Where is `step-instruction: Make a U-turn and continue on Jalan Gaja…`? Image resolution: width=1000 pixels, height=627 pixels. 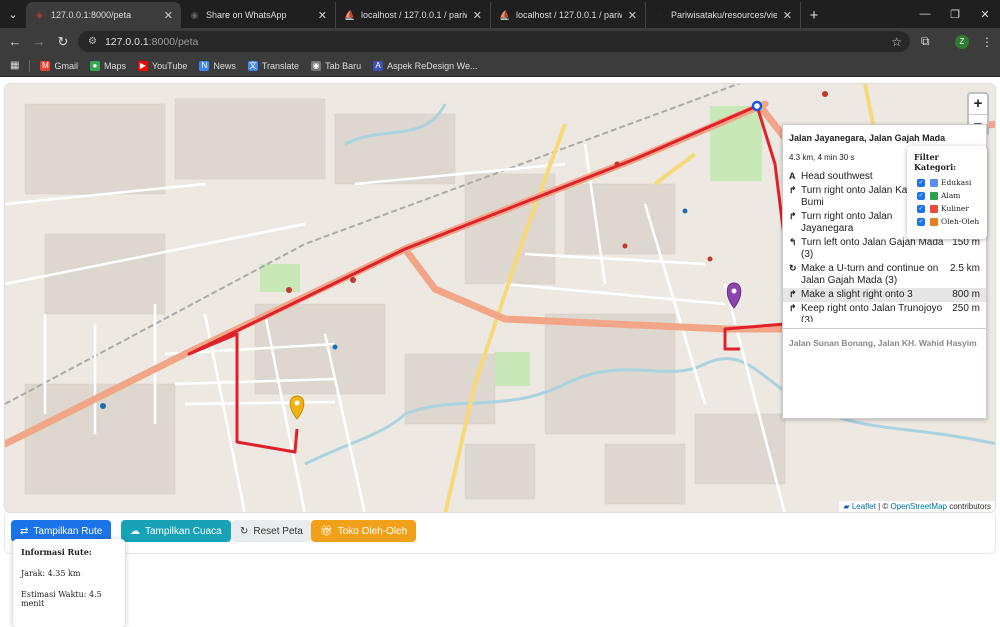 step-instruction: Make a U-turn and continue on Jalan Gaja… is located at coordinates (870, 274).